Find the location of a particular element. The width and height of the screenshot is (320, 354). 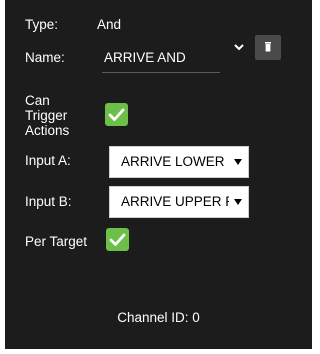

name-input is located at coordinates (161, 58).